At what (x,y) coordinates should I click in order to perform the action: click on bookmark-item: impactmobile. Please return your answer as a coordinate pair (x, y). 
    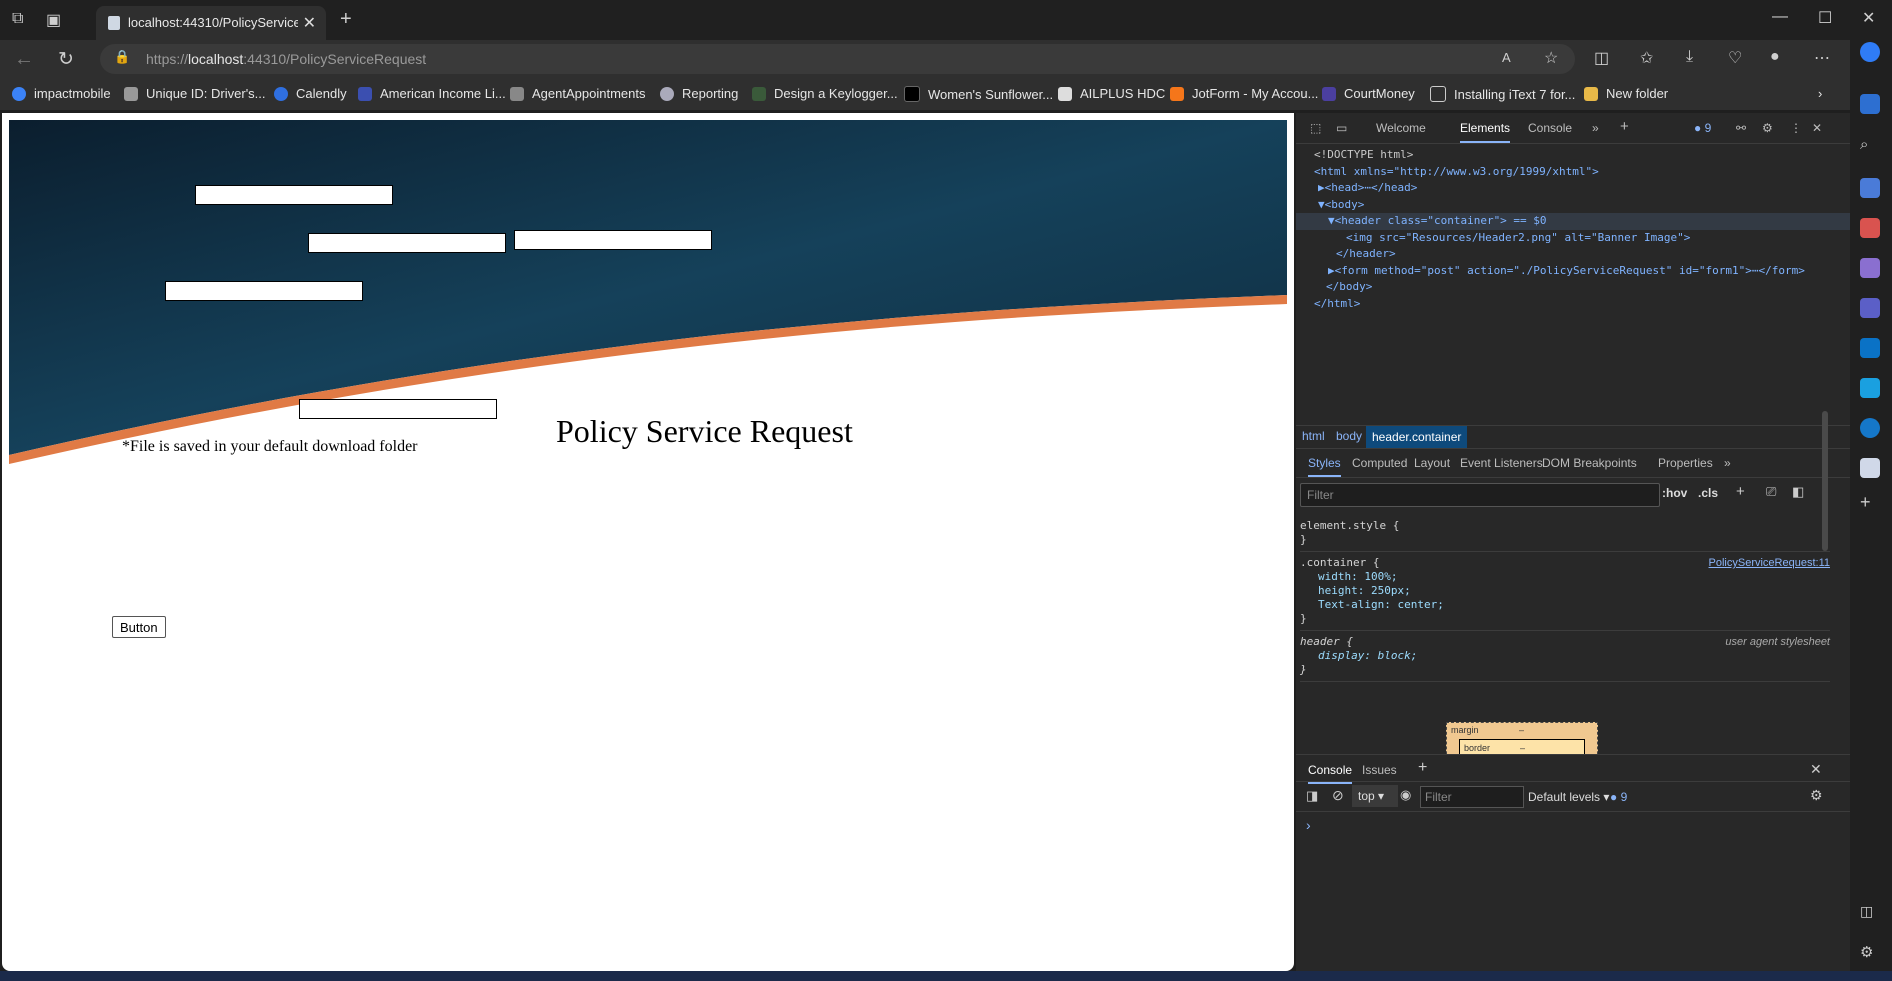
    Looking at the image, I should click on (61, 93).